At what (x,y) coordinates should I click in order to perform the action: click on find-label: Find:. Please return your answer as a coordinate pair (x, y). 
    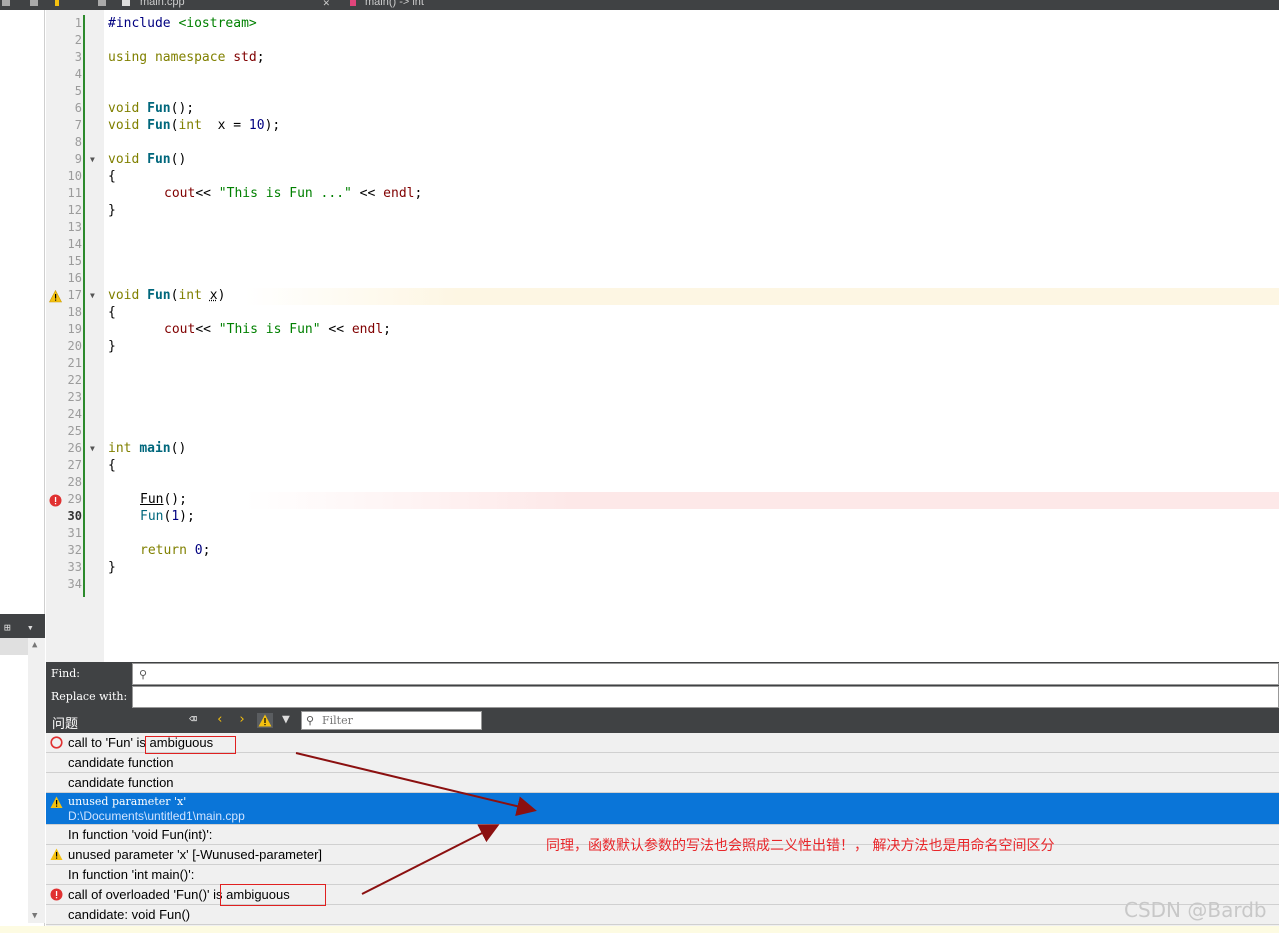
    Looking at the image, I should click on (65, 673).